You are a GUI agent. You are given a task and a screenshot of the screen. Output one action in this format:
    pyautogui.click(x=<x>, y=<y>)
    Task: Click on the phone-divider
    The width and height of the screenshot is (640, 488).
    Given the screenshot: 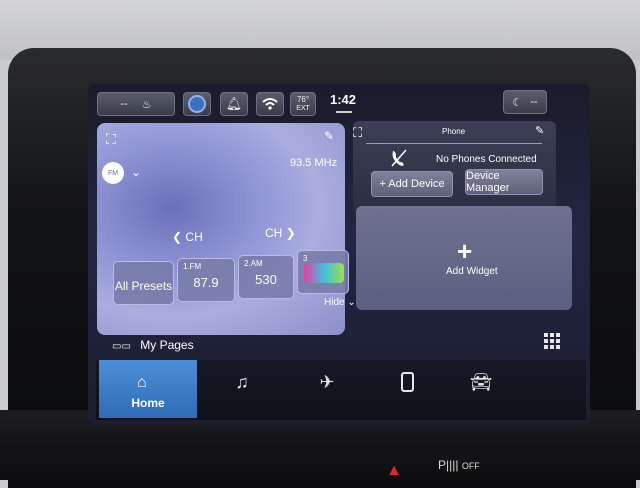 What is the action you would take?
    pyautogui.click(x=454, y=143)
    